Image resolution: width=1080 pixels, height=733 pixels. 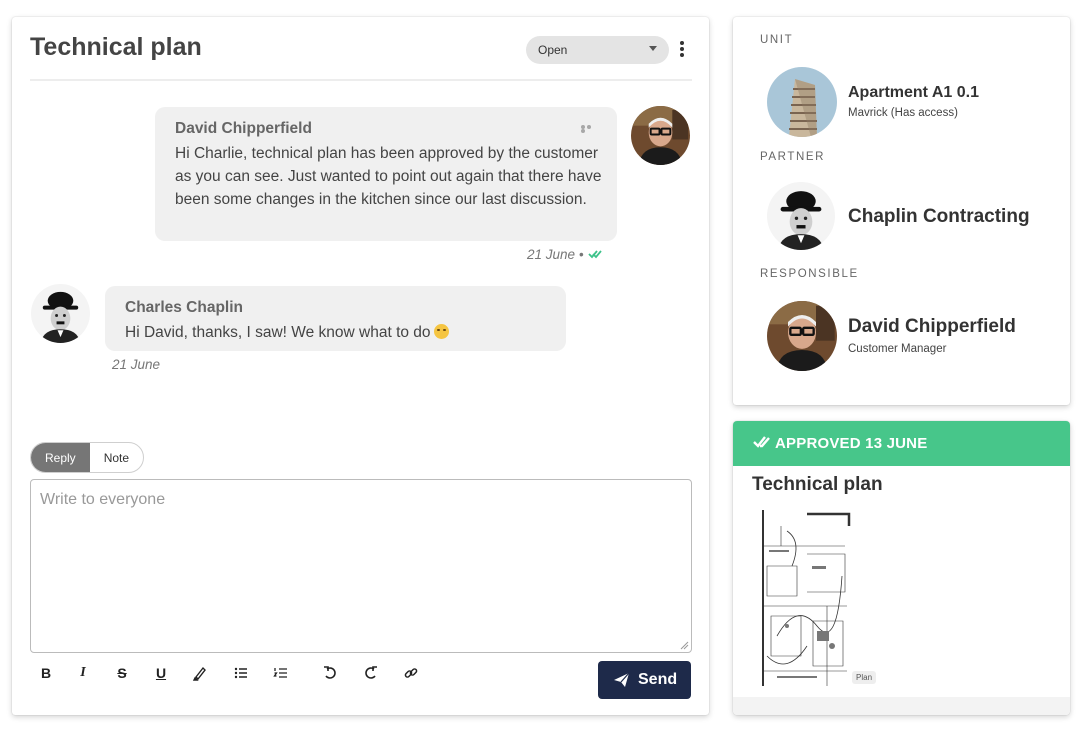 What do you see at coordinates (60, 457) in the screenshot?
I see `tab-reply: Reply` at bounding box center [60, 457].